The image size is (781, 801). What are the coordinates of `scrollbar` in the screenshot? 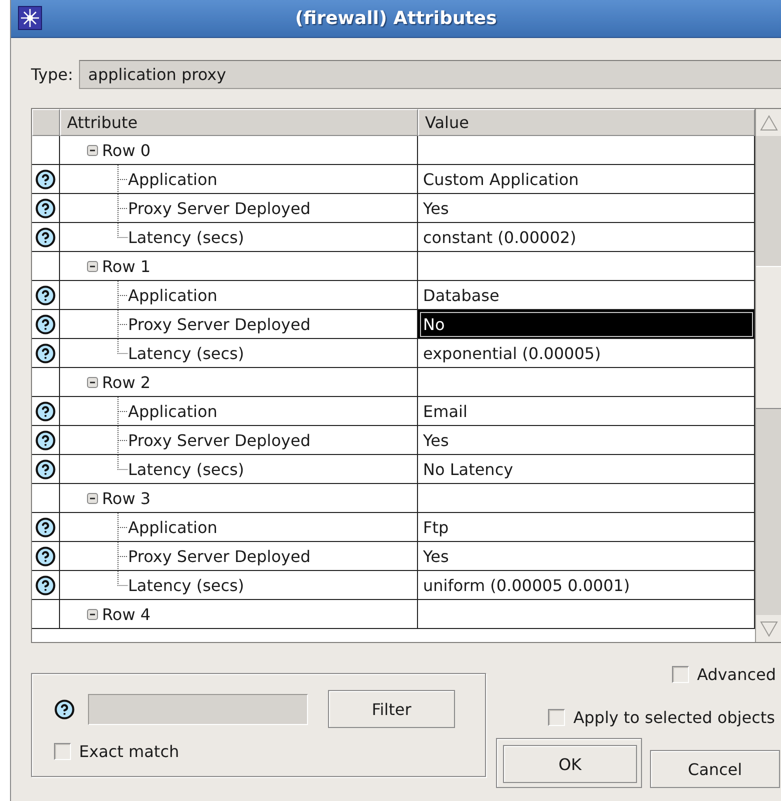 It's located at (768, 375).